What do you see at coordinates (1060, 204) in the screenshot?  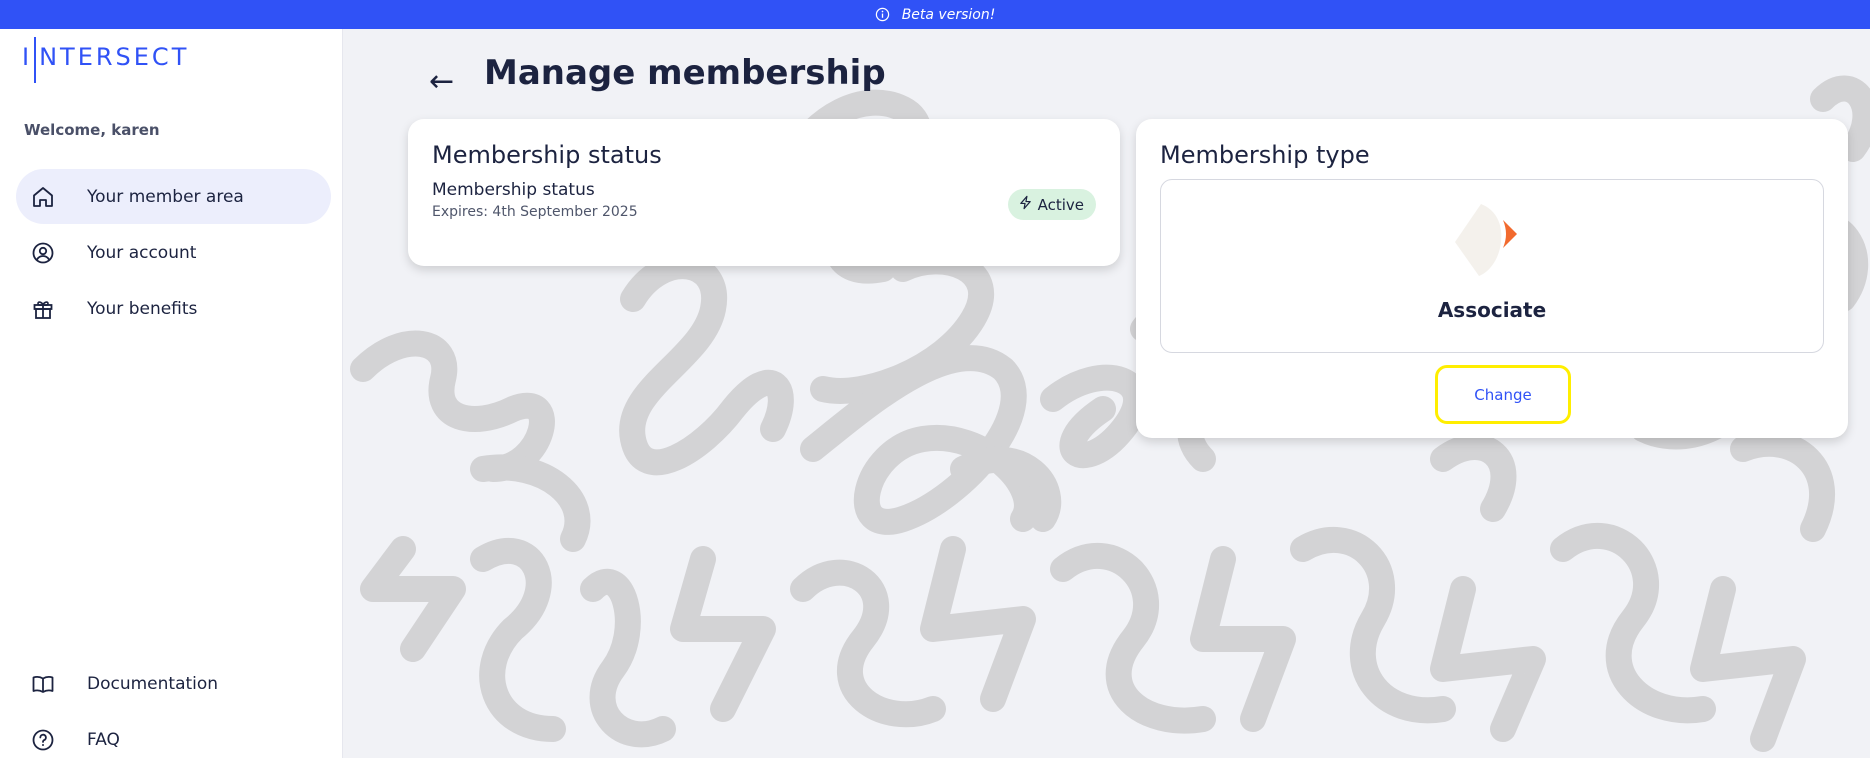 I see `status-badge-label: Active` at bounding box center [1060, 204].